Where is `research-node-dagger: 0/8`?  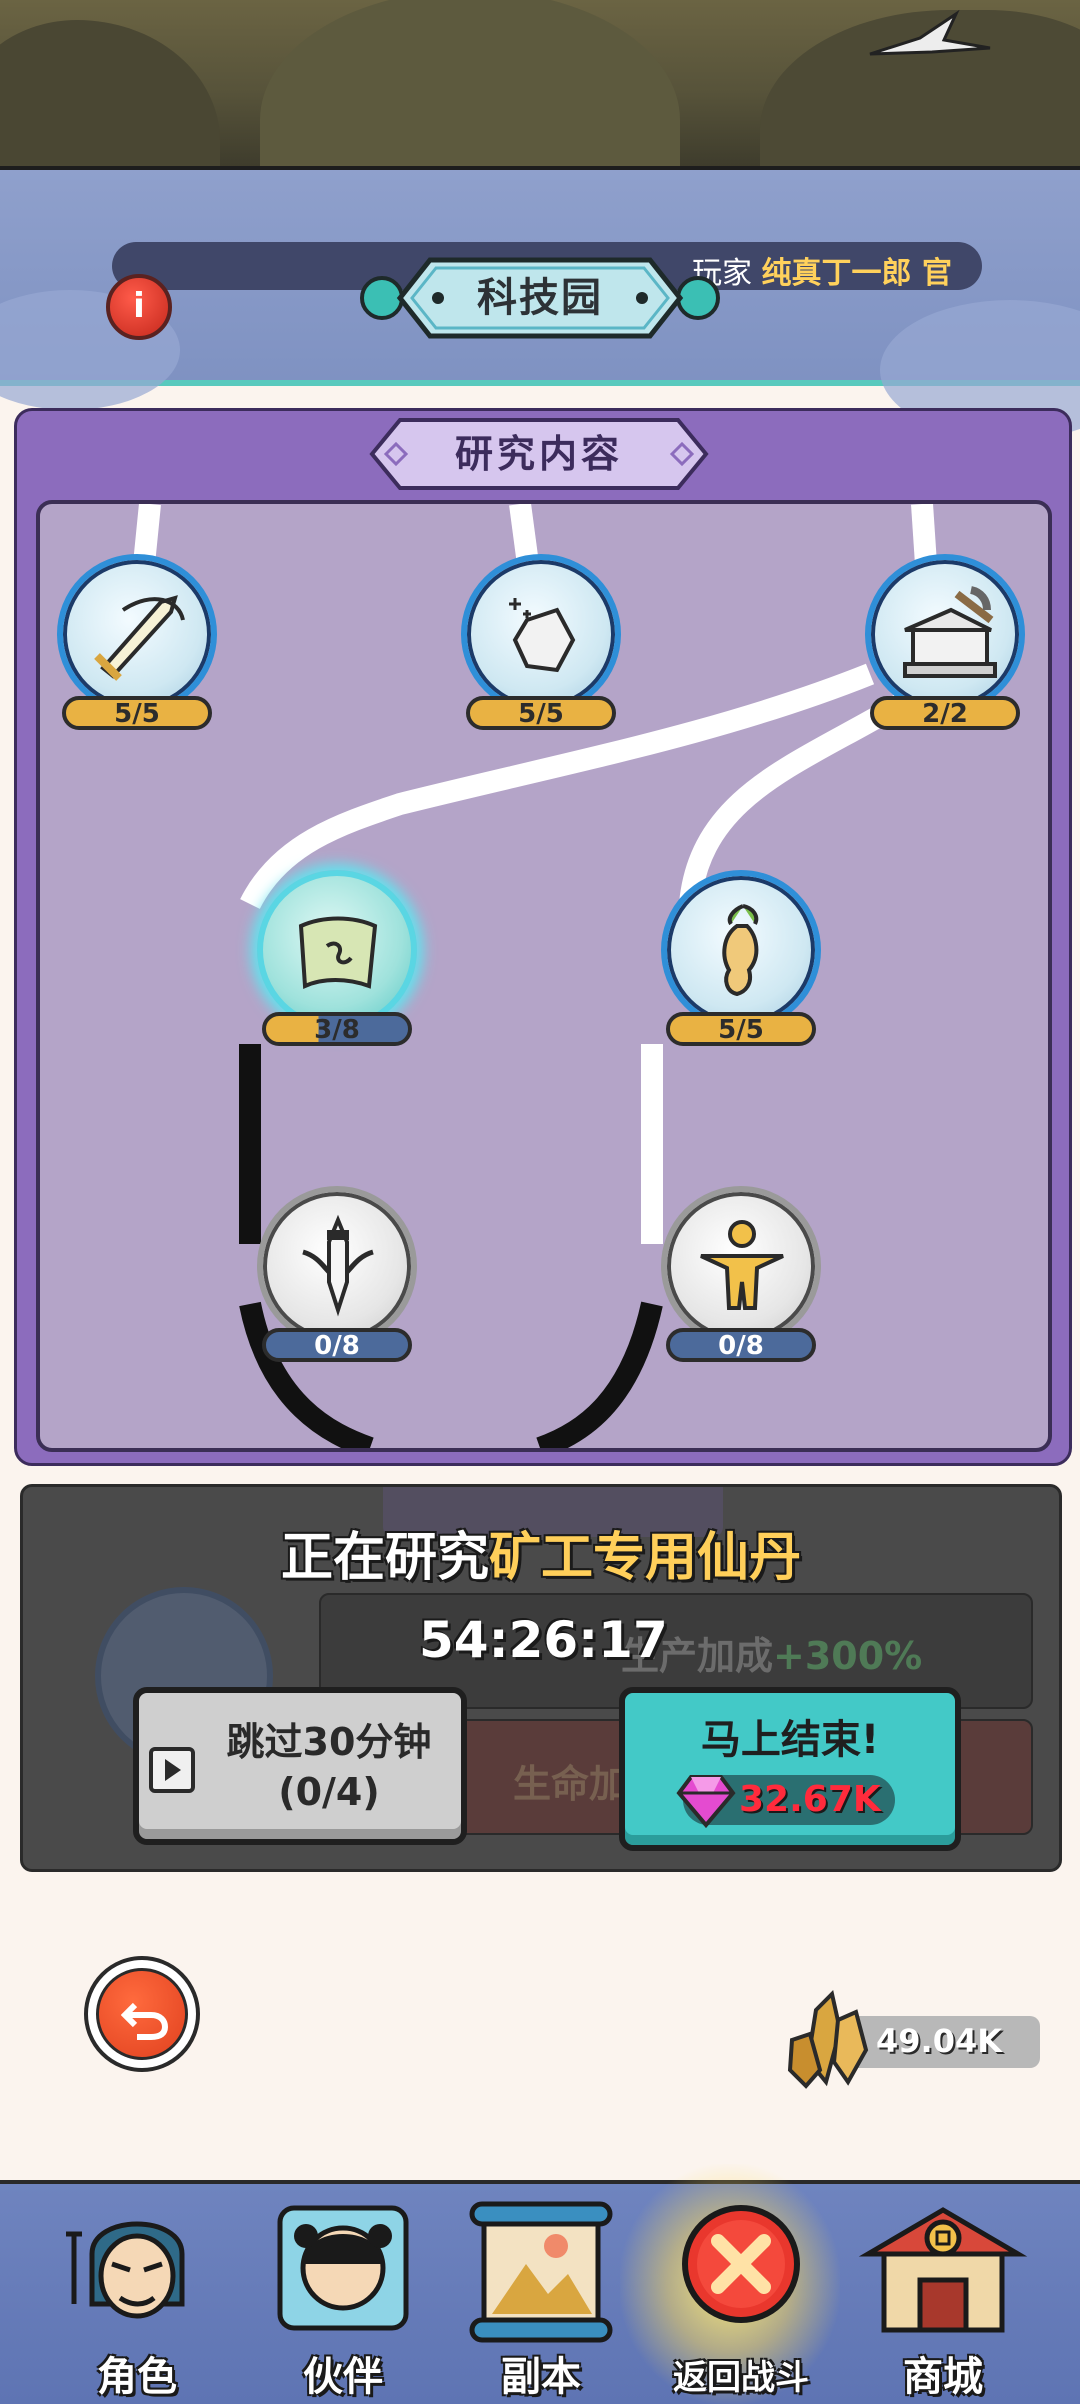
research-node-dagger: 0/8 is located at coordinates (337, 1286).